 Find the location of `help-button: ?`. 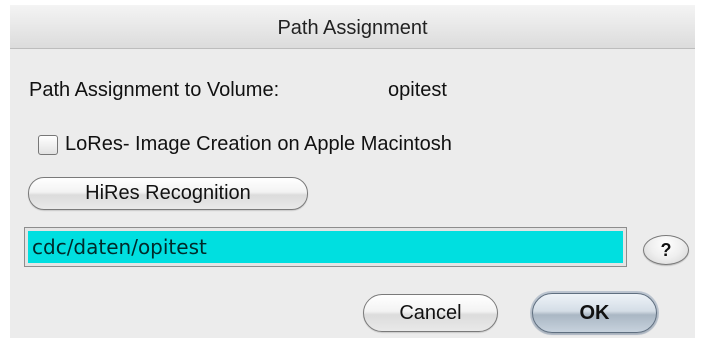

help-button: ? is located at coordinates (666, 250).